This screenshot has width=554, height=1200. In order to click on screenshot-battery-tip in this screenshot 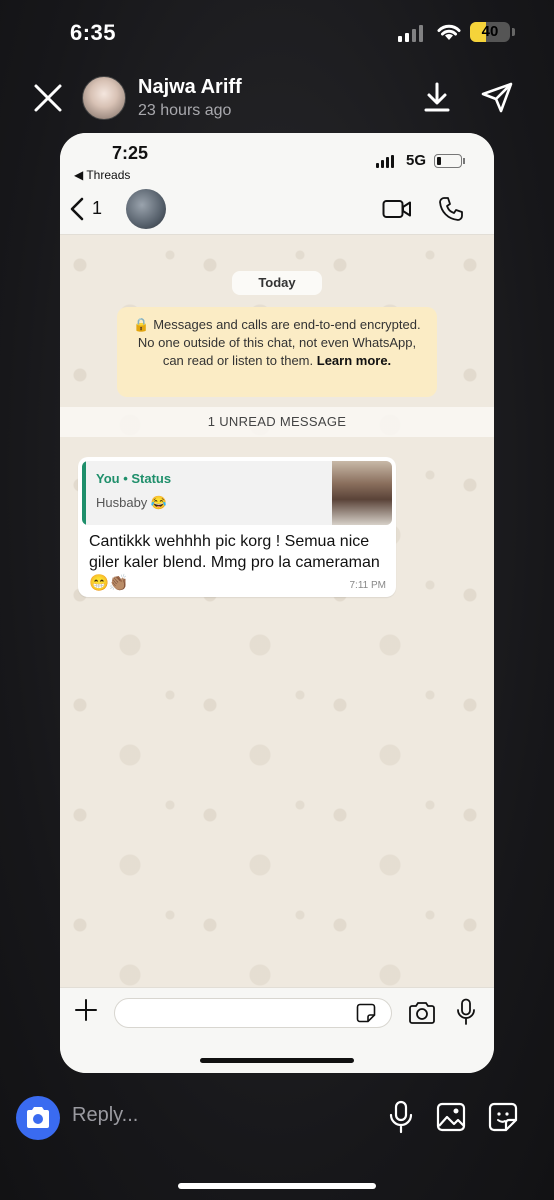, I will do `click(464, 161)`.